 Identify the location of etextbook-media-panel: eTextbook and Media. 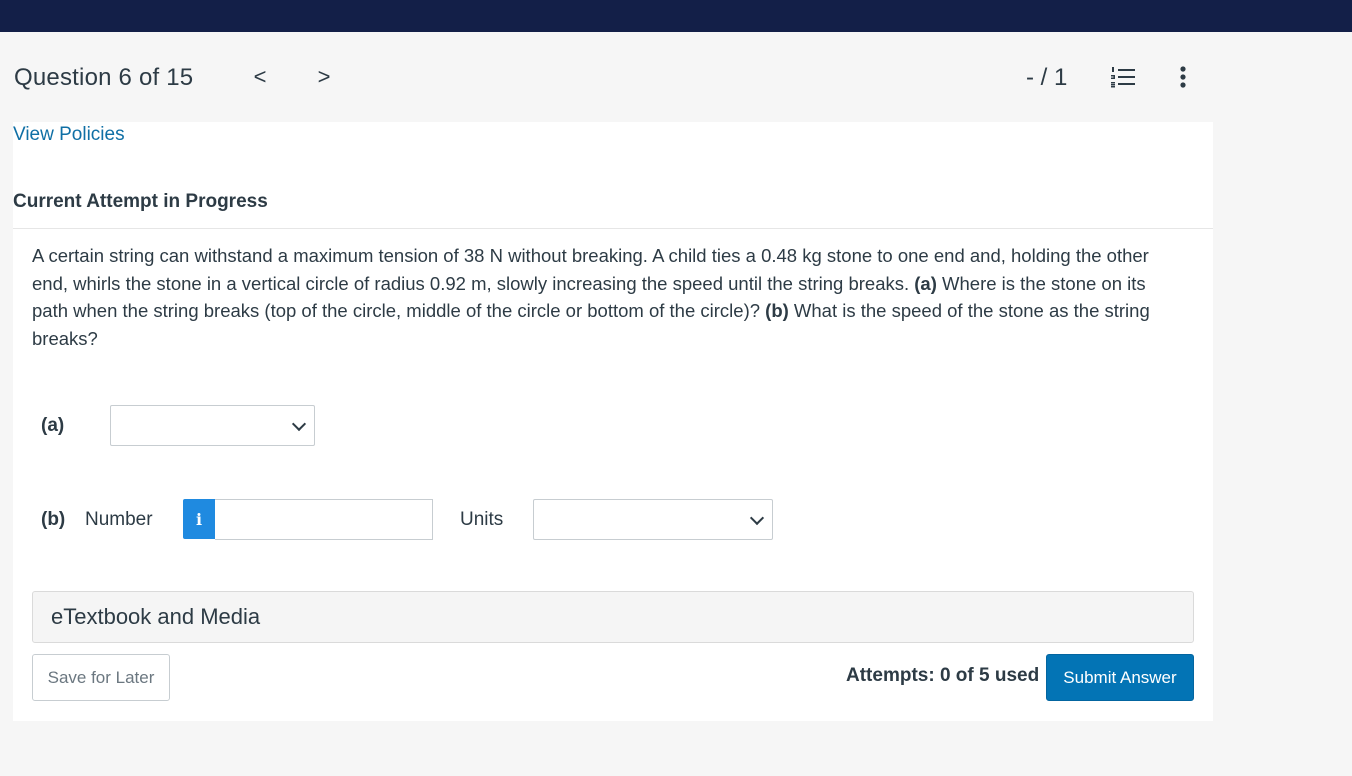
(613, 617).